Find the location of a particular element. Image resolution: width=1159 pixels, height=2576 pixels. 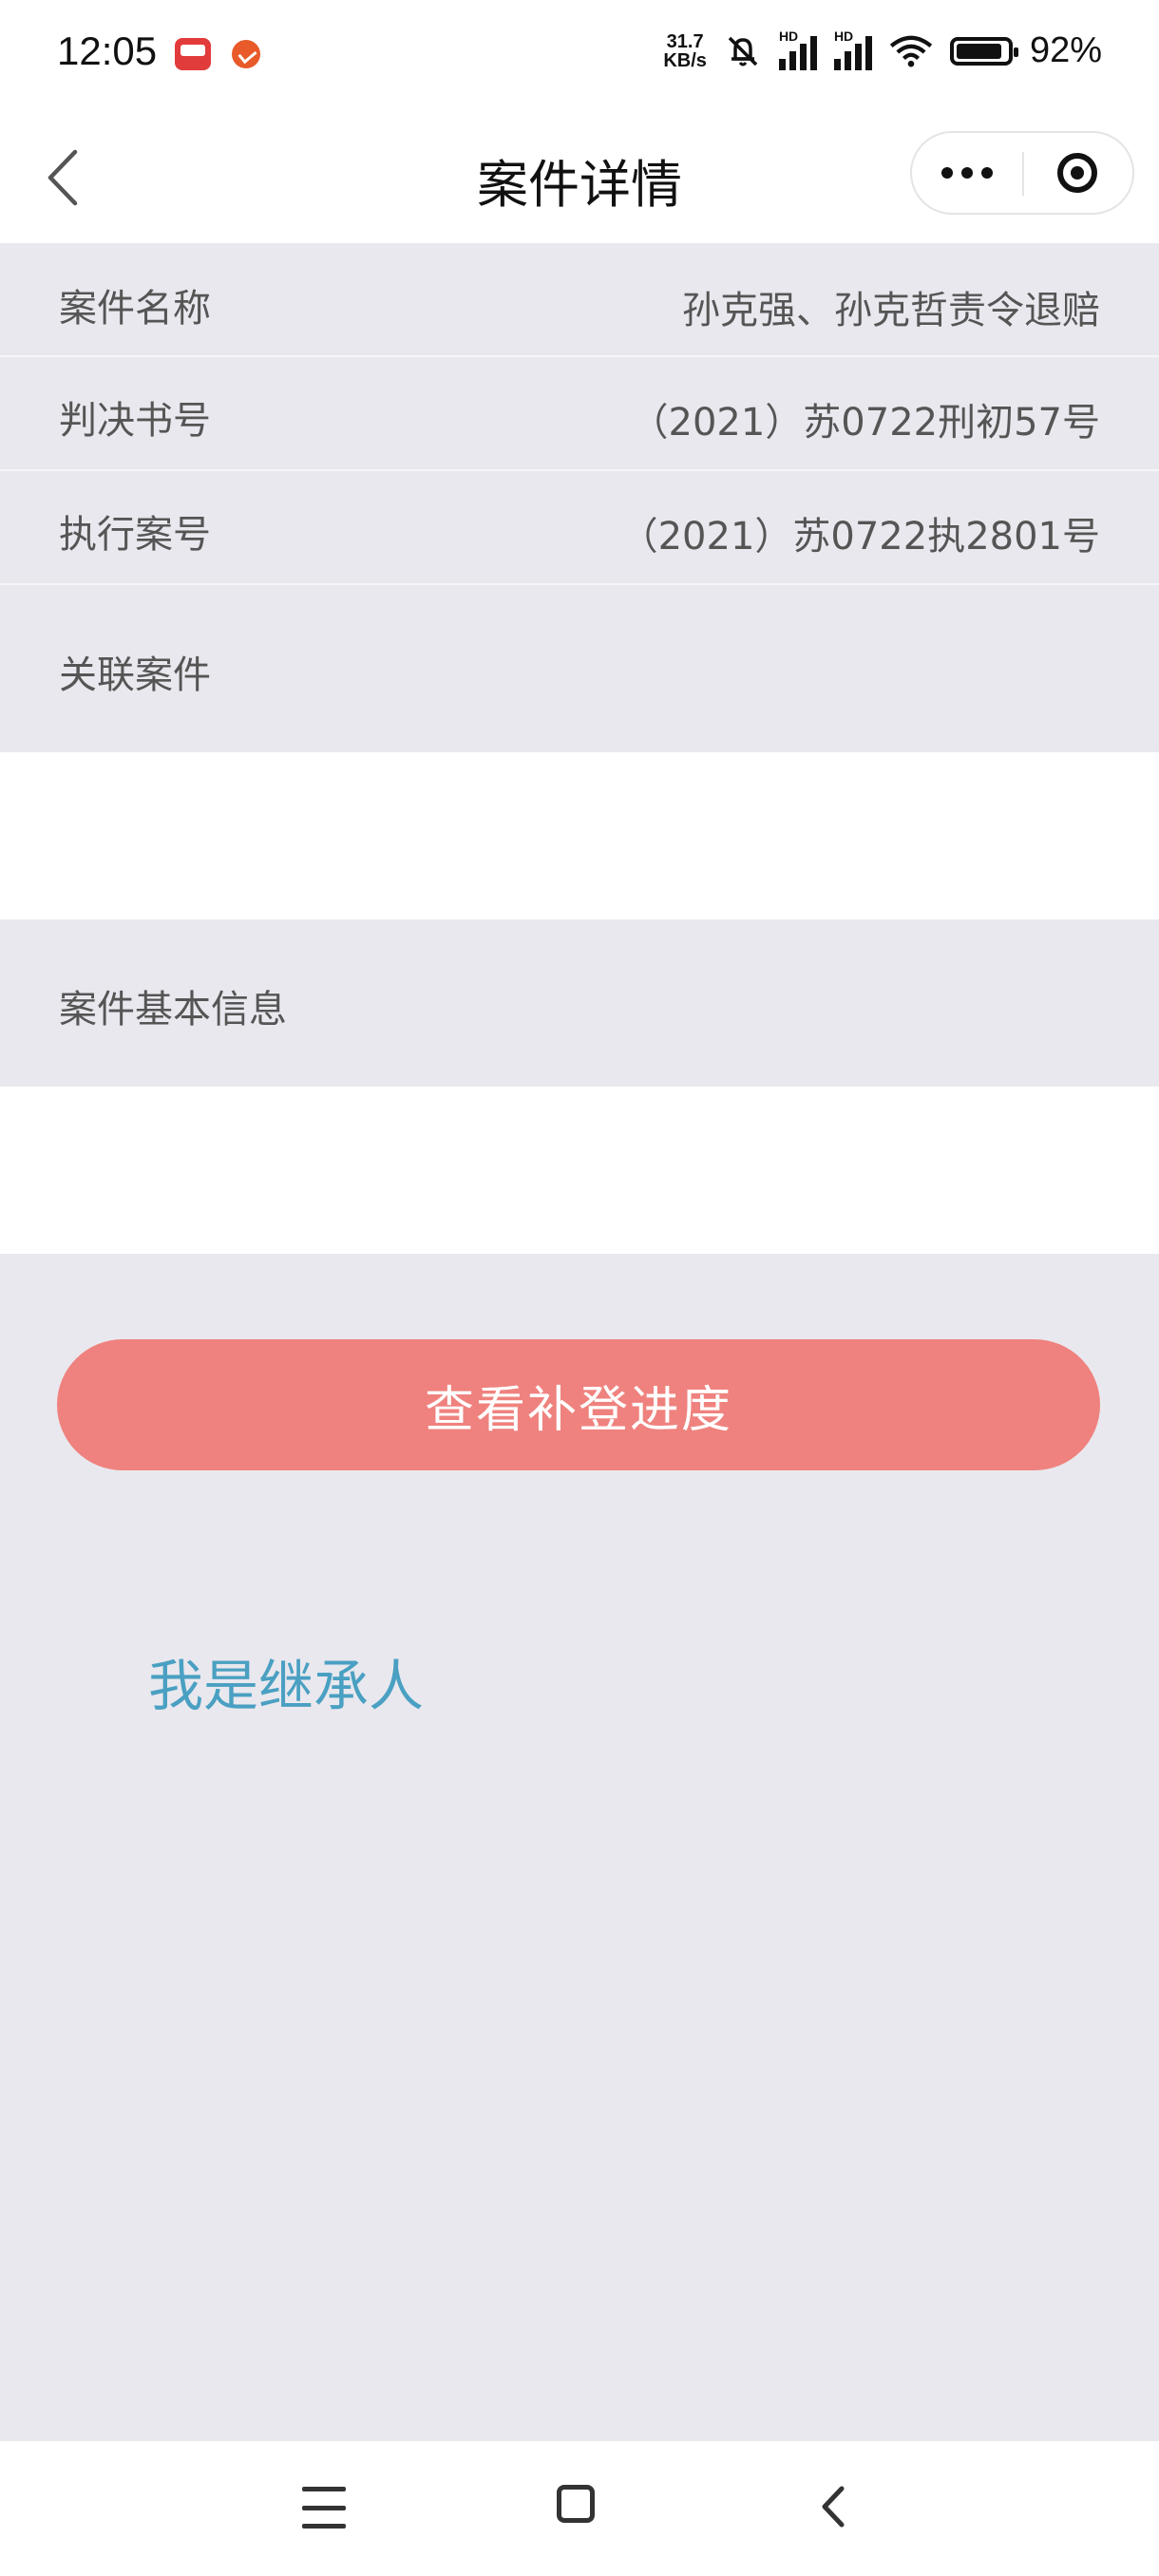

nav-bar: 案件详情 is located at coordinates (579, 177).